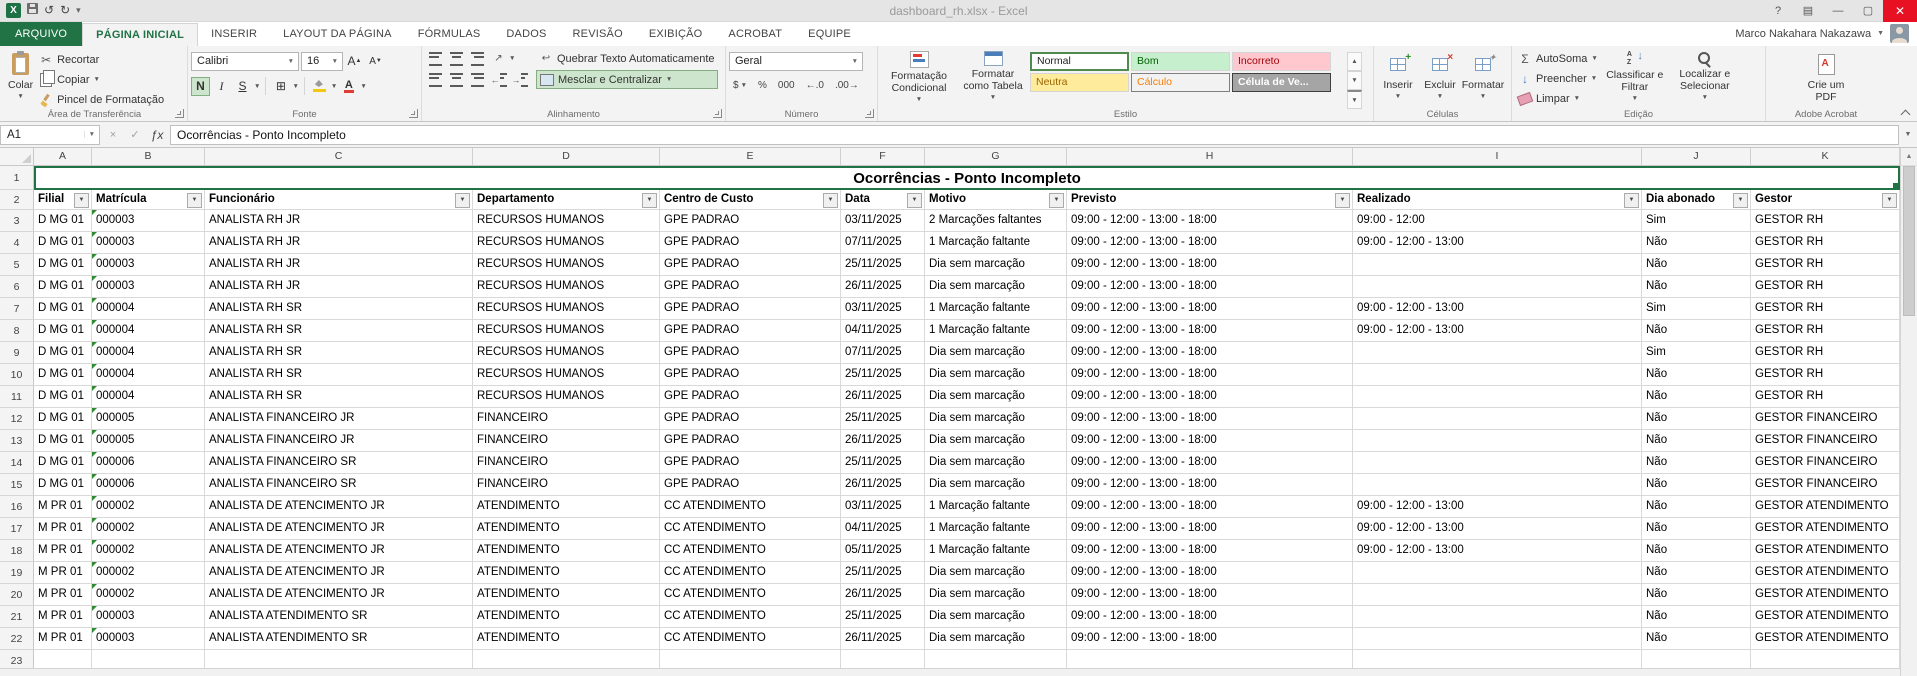 This screenshot has height=676, width=1917. What do you see at coordinates (996, 441) in the screenshot?
I see `cell-G13: Dia sem marcação` at bounding box center [996, 441].